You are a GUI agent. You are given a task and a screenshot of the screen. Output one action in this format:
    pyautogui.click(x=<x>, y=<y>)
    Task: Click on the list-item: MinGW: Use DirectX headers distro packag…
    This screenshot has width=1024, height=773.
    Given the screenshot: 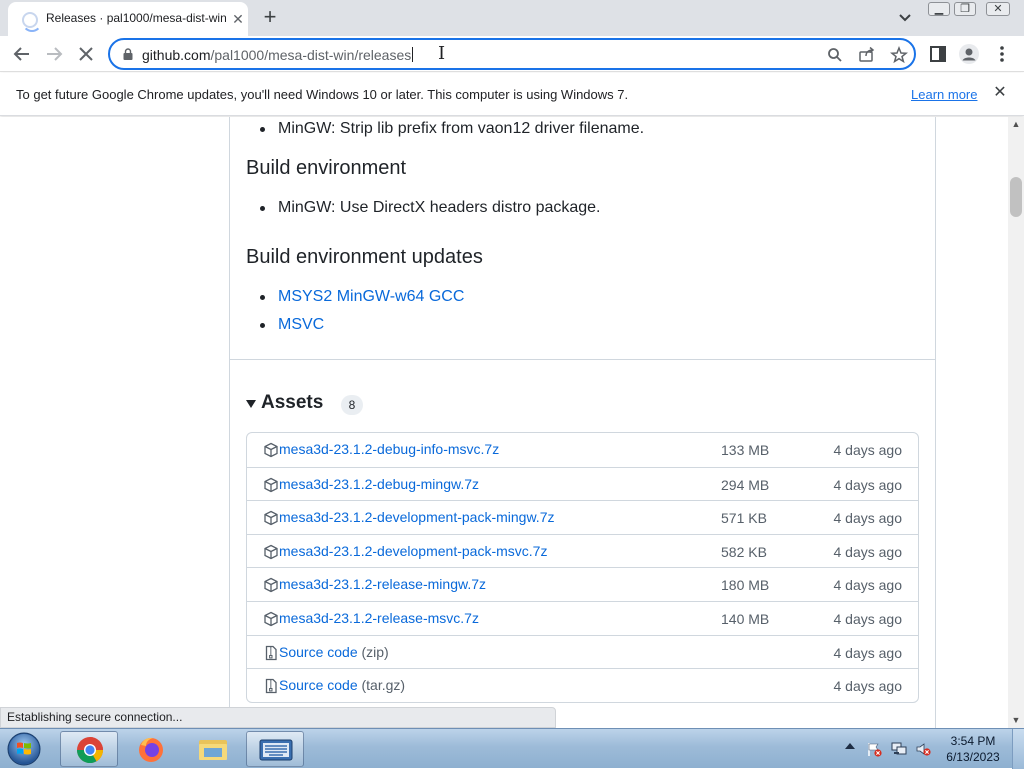 What is the action you would take?
    pyautogui.click(x=415, y=208)
    